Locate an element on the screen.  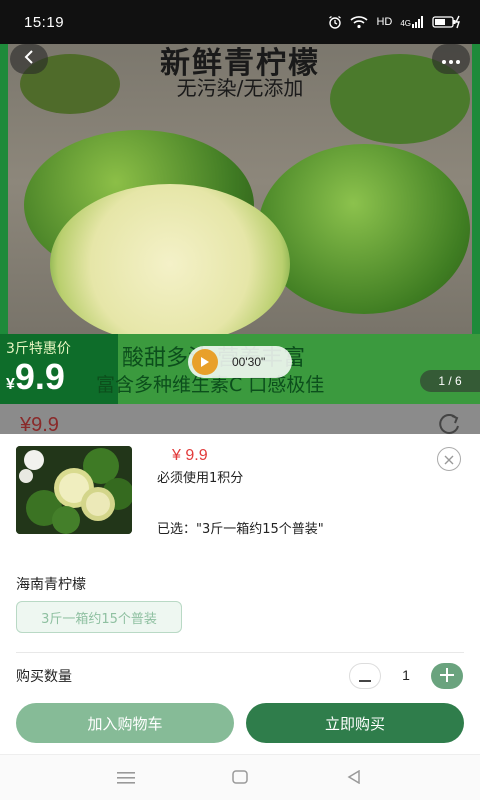
promo-label: 3斤特惠价 is located at coordinates (38, 349).